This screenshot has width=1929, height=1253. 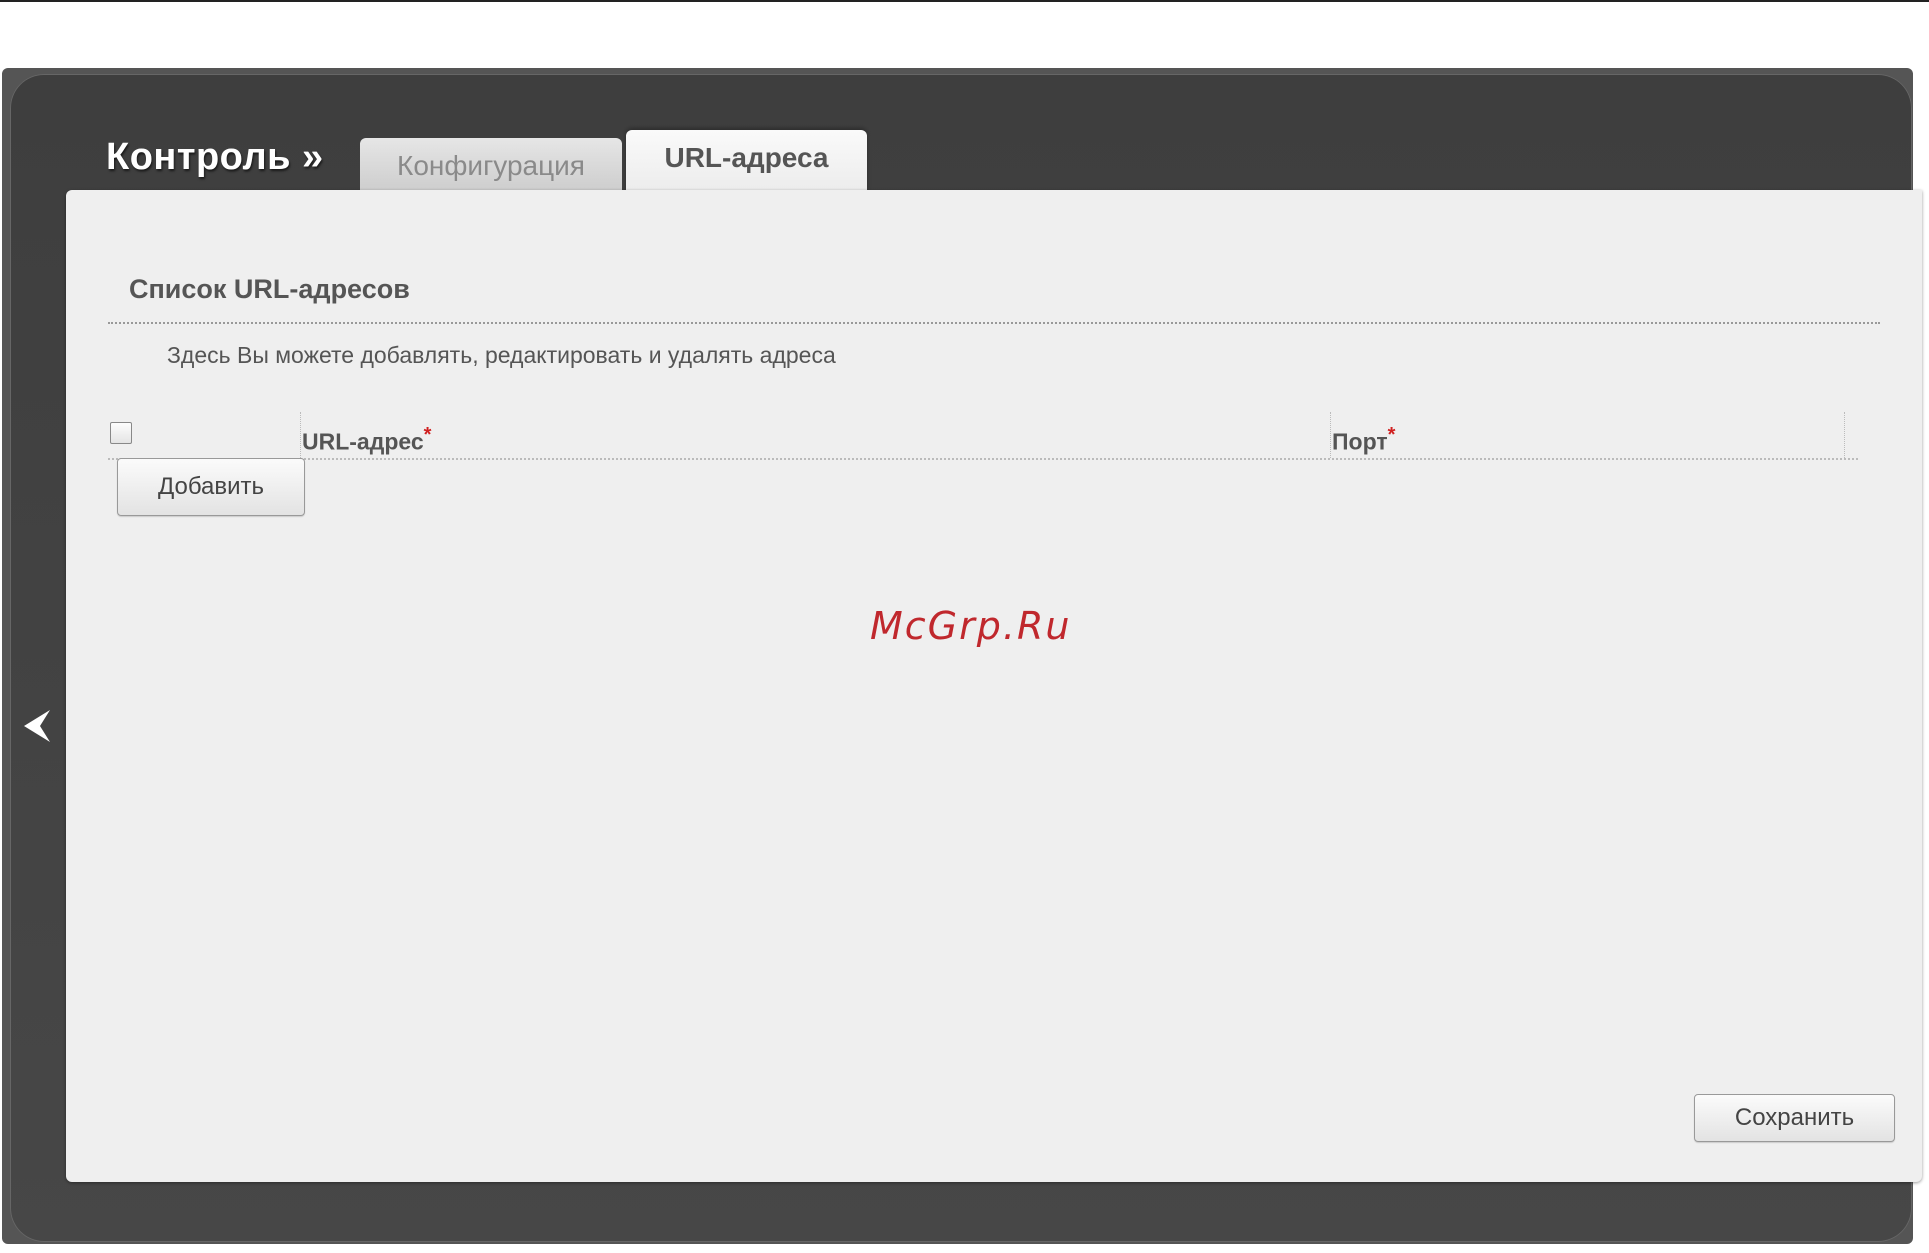 I want to click on column-header-url-label: URL-адрес, so click(x=363, y=441).